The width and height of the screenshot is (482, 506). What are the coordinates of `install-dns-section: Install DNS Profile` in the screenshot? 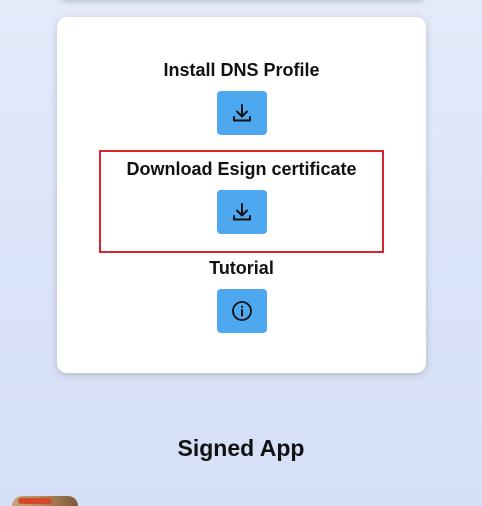 It's located at (241, 70).